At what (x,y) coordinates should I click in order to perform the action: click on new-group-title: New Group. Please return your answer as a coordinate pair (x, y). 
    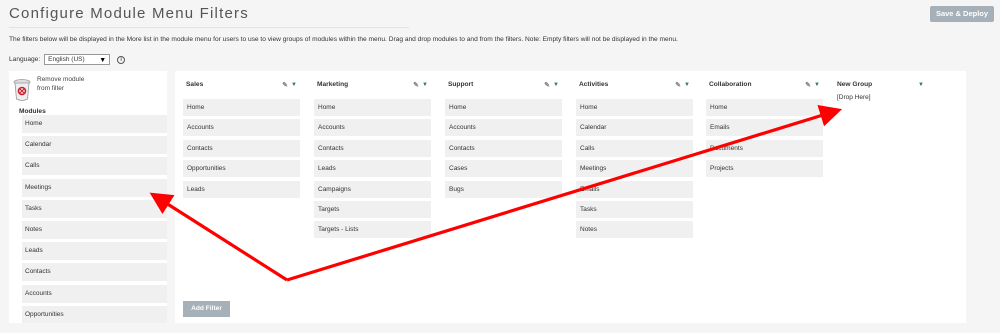
    Looking at the image, I should click on (854, 84).